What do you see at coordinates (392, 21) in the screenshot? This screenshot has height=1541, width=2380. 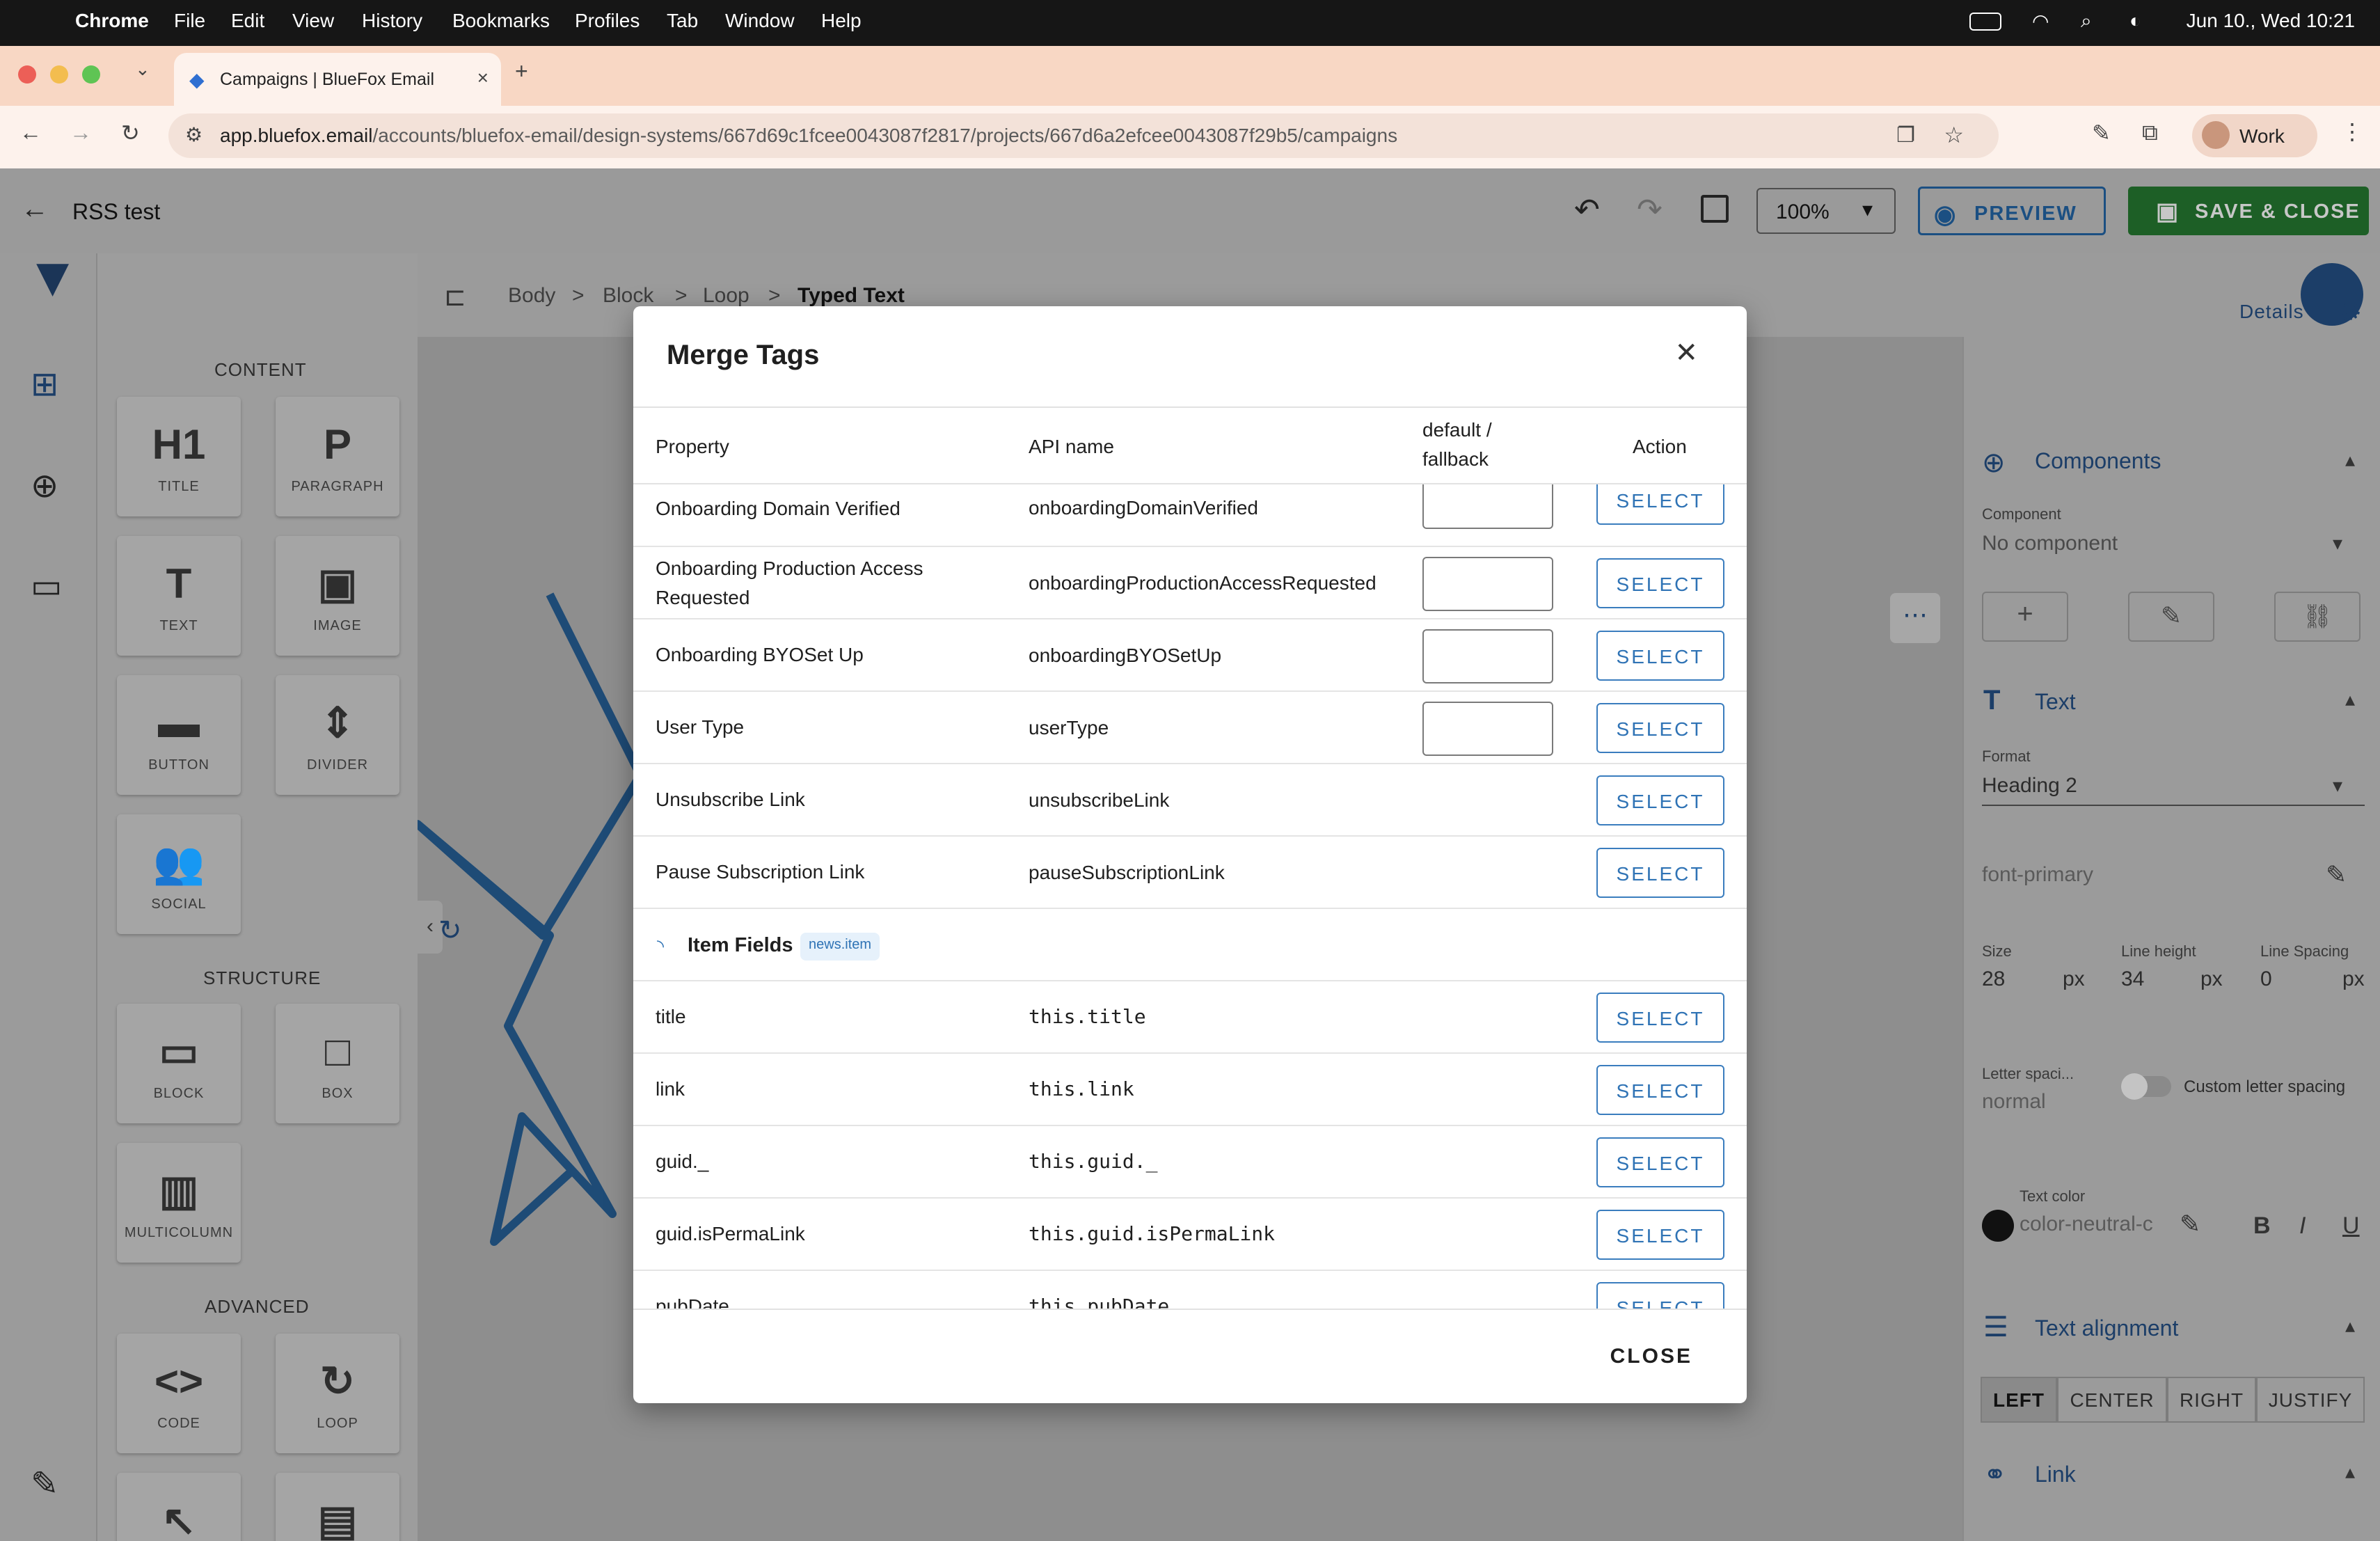 I see `menu-history: History` at bounding box center [392, 21].